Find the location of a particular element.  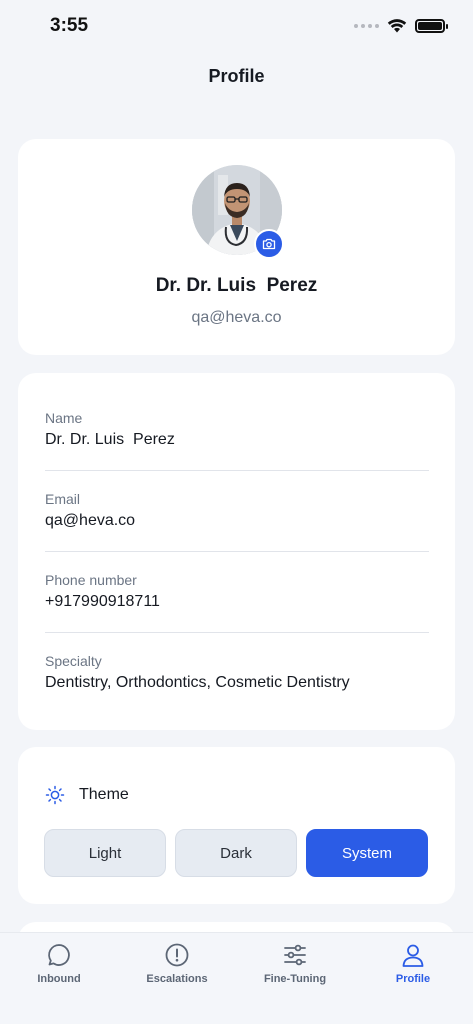

bottom-tab-bar: Inbound Escalations Fine-Tuning Profile is located at coordinates (236, 978).